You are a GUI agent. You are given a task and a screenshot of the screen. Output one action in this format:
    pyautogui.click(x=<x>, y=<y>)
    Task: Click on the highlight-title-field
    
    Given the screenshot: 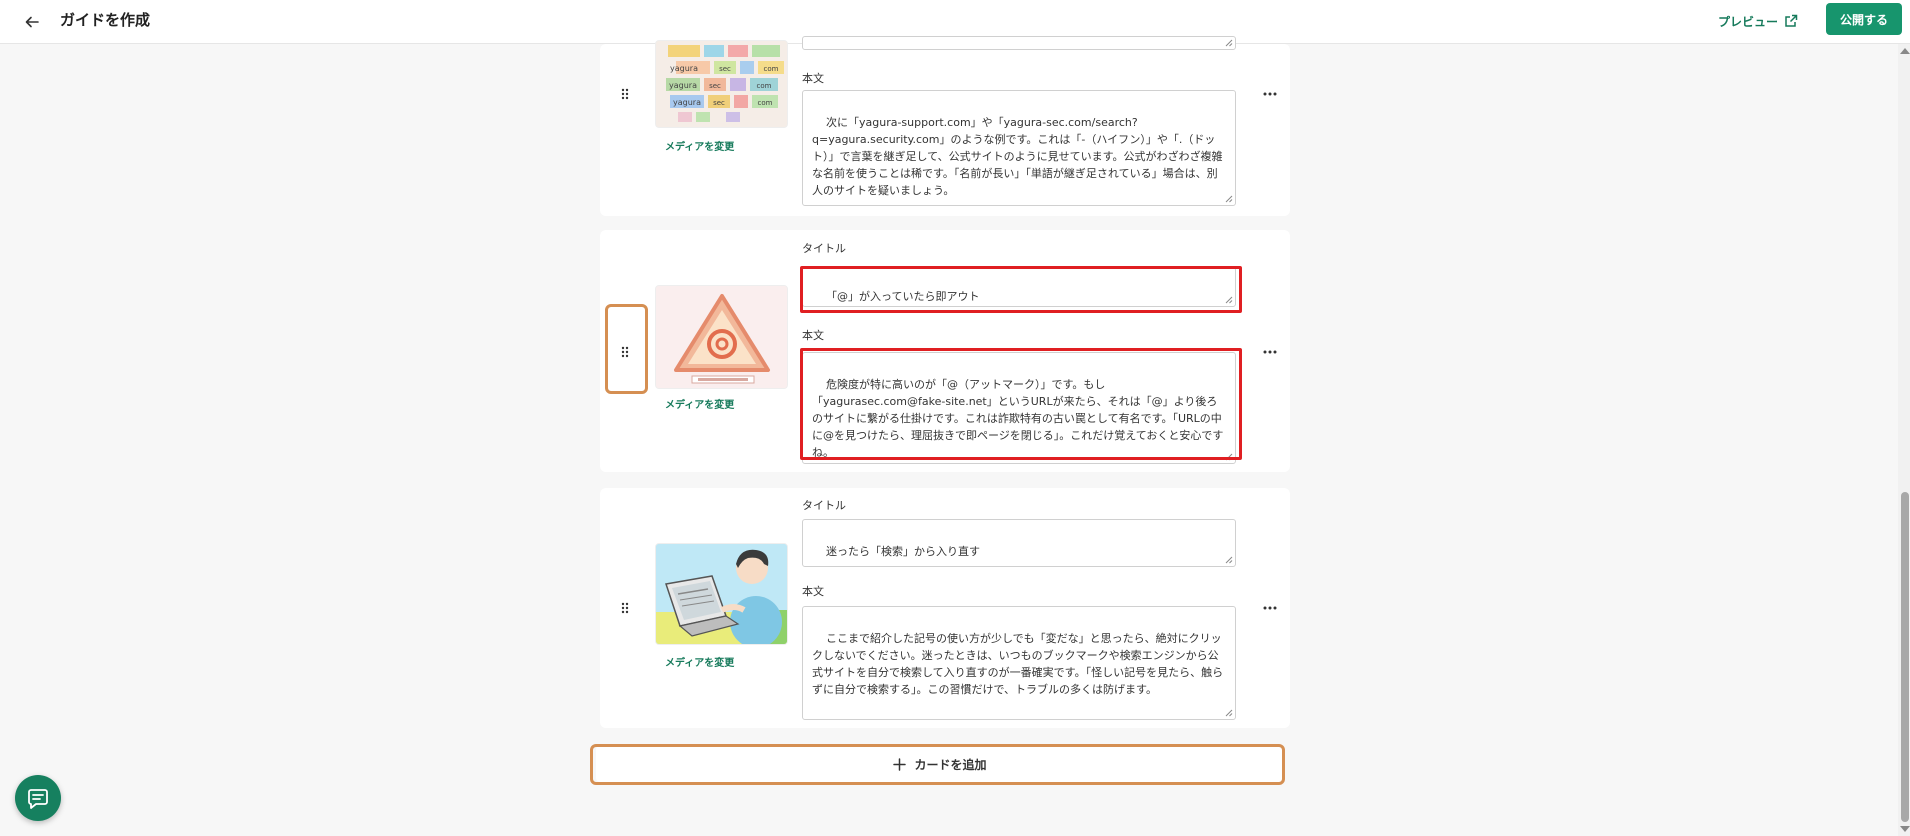 What is the action you would take?
    pyautogui.click(x=1021, y=289)
    